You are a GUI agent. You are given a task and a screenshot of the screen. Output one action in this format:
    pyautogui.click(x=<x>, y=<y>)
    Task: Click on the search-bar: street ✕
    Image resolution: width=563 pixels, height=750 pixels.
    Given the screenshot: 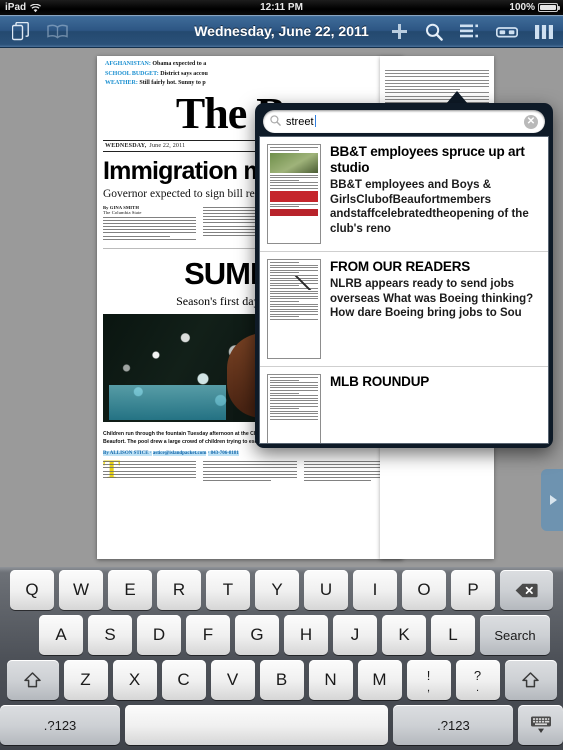 What is the action you would take?
    pyautogui.click(x=404, y=121)
    